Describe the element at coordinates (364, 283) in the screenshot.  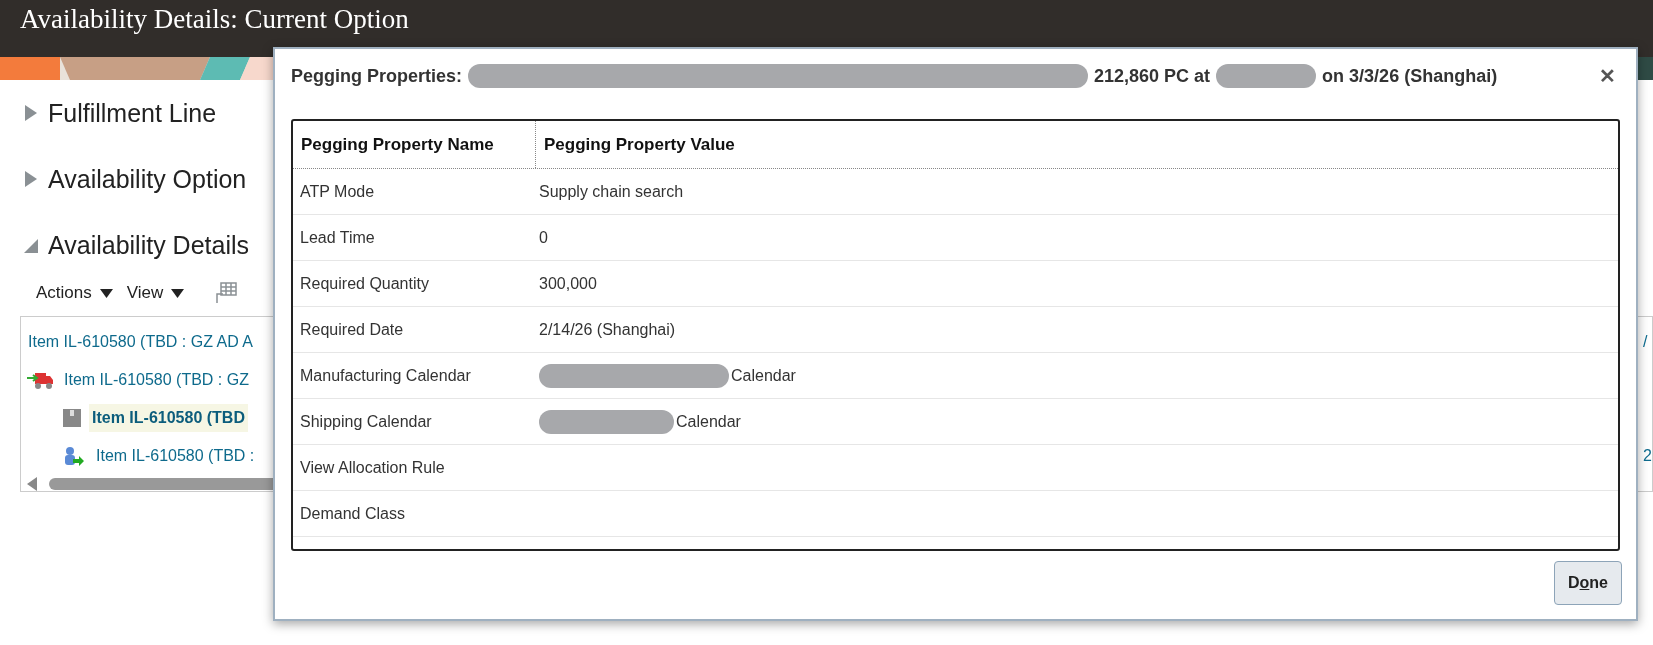
I see `table-cell-text: Required Quantity` at that location.